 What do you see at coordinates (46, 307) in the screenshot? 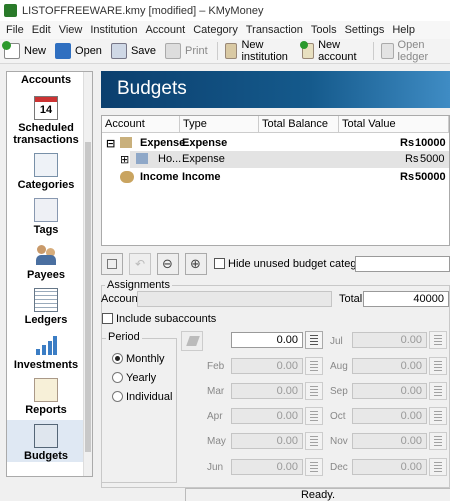
I see `sidebar-item-ledgers: Ledgers` at bounding box center [46, 307].